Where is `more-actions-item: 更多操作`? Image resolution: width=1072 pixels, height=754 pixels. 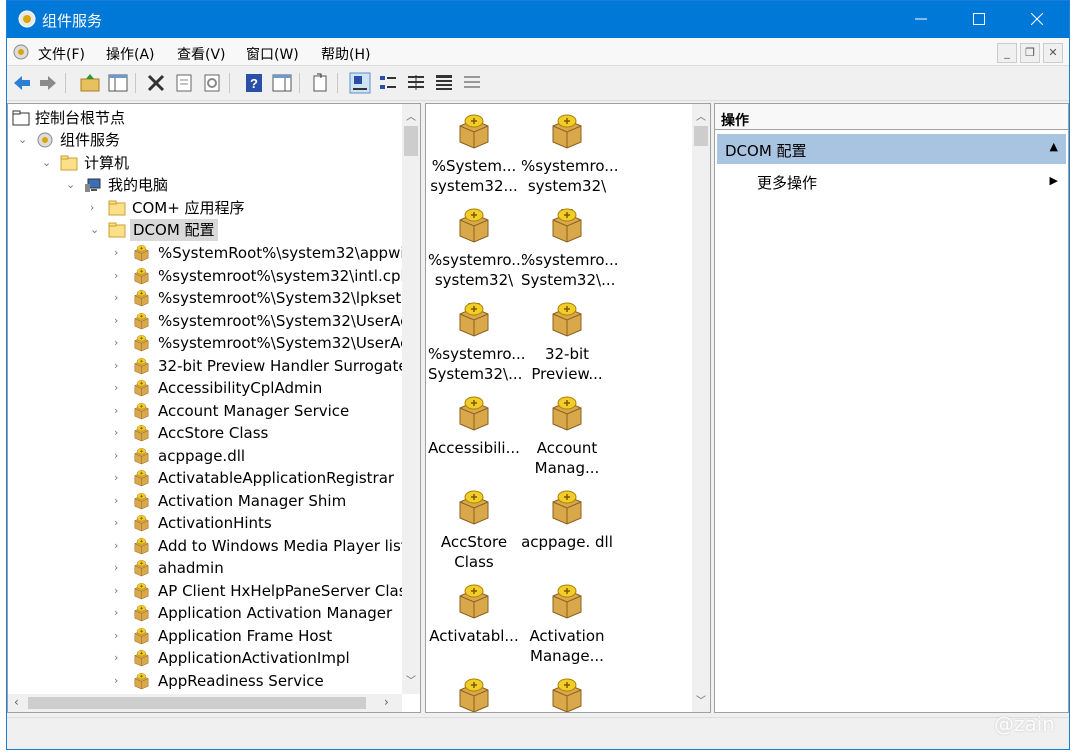 more-actions-item: 更多操作 is located at coordinates (787, 182).